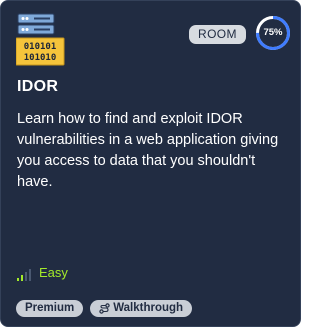  What do you see at coordinates (53, 272) in the screenshot?
I see `difficulty-label: Easy` at bounding box center [53, 272].